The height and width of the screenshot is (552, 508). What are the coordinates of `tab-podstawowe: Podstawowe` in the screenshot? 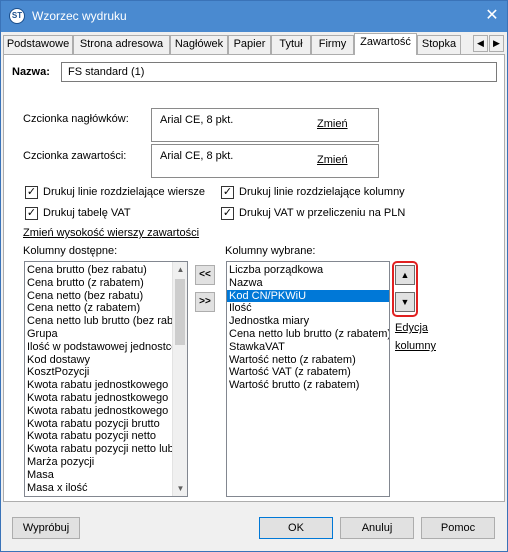 It's located at (38, 44).